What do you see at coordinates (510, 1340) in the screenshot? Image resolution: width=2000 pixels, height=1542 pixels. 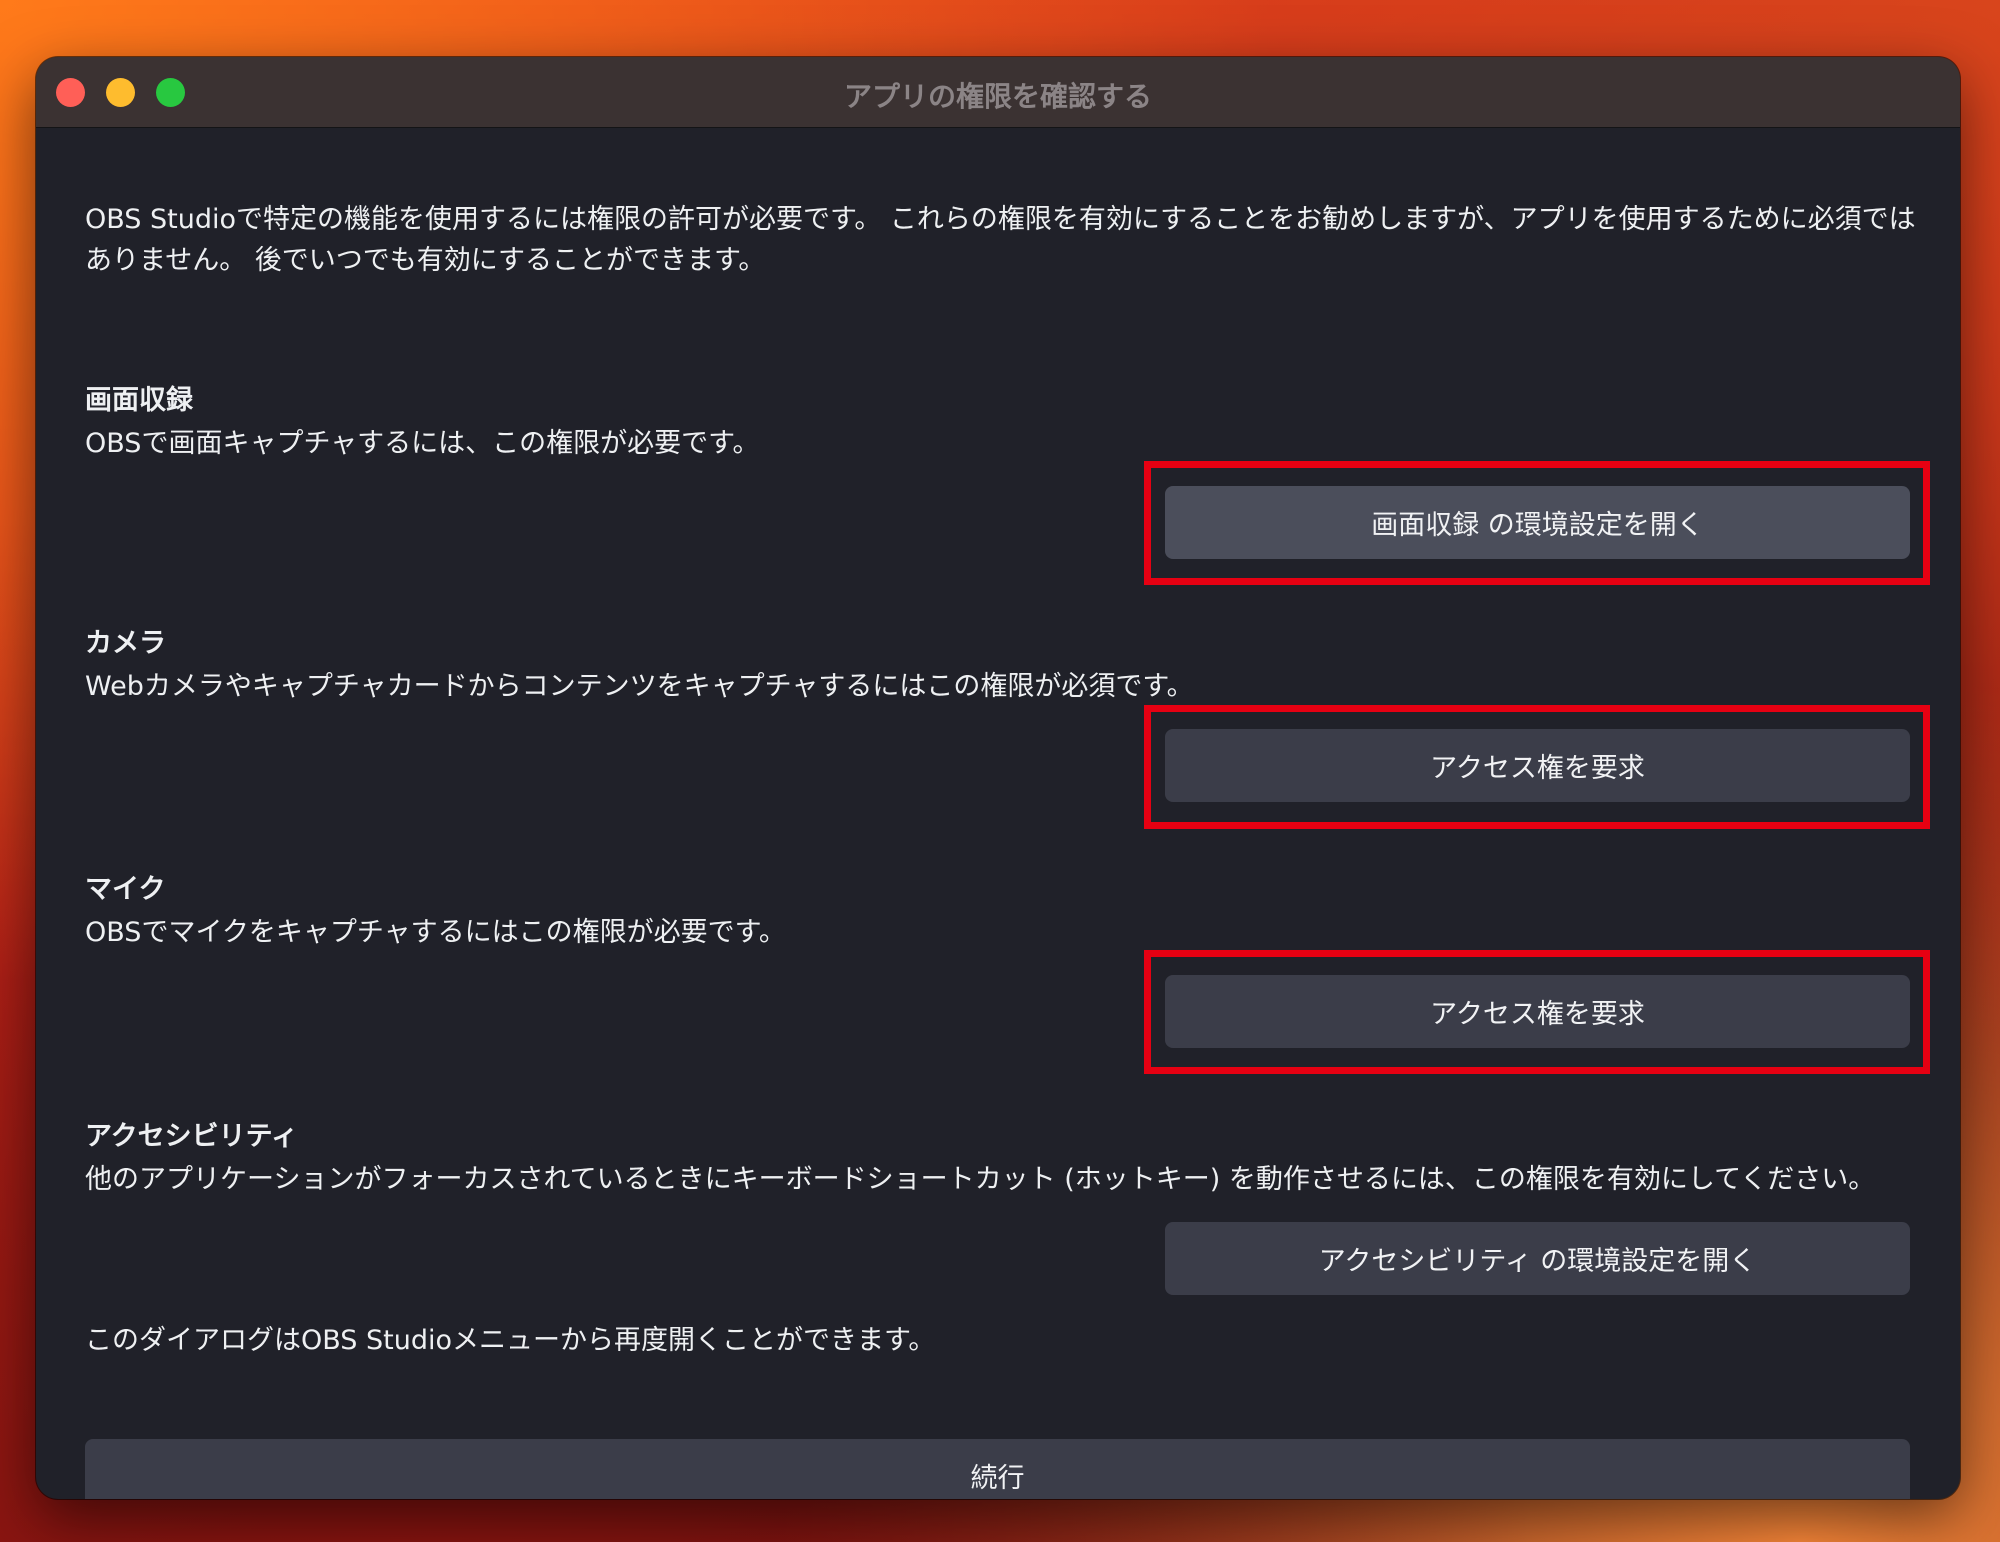 I see `footer-note: このダイアログはOBS Studioメニューから再度開くことができます。` at bounding box center [510, 1340].